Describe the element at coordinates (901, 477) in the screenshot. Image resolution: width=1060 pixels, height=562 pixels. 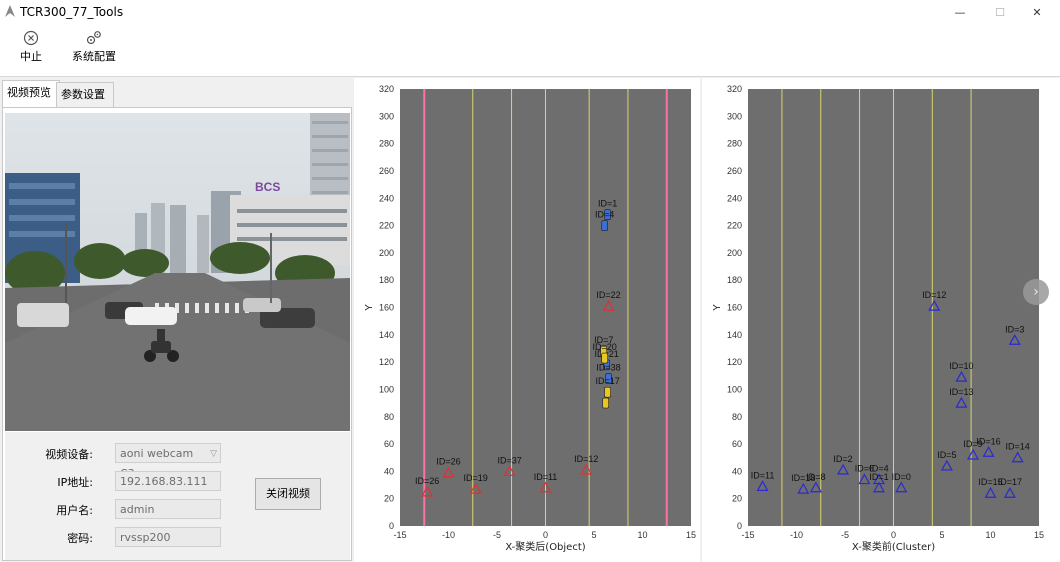
I see `point-label: ID=0` at that location.